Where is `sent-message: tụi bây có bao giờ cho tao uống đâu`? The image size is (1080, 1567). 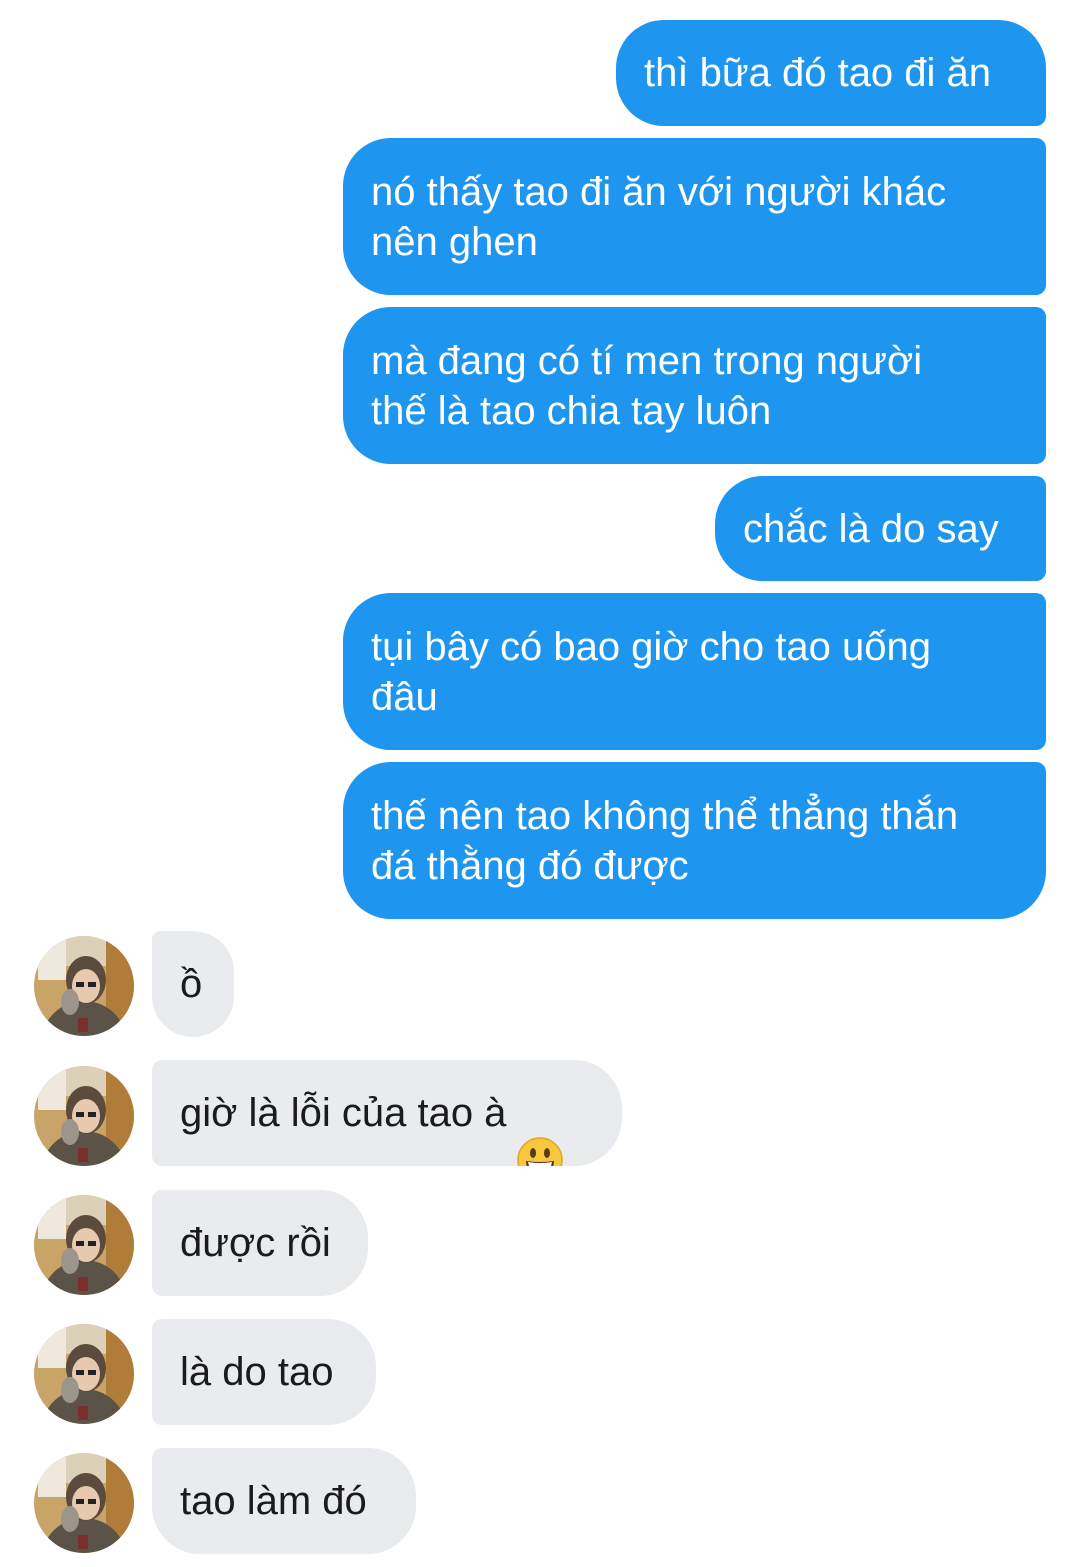
sent-message: tụi bây có bao giờ cho tao uống đâu is located at coordinates (694, 671).